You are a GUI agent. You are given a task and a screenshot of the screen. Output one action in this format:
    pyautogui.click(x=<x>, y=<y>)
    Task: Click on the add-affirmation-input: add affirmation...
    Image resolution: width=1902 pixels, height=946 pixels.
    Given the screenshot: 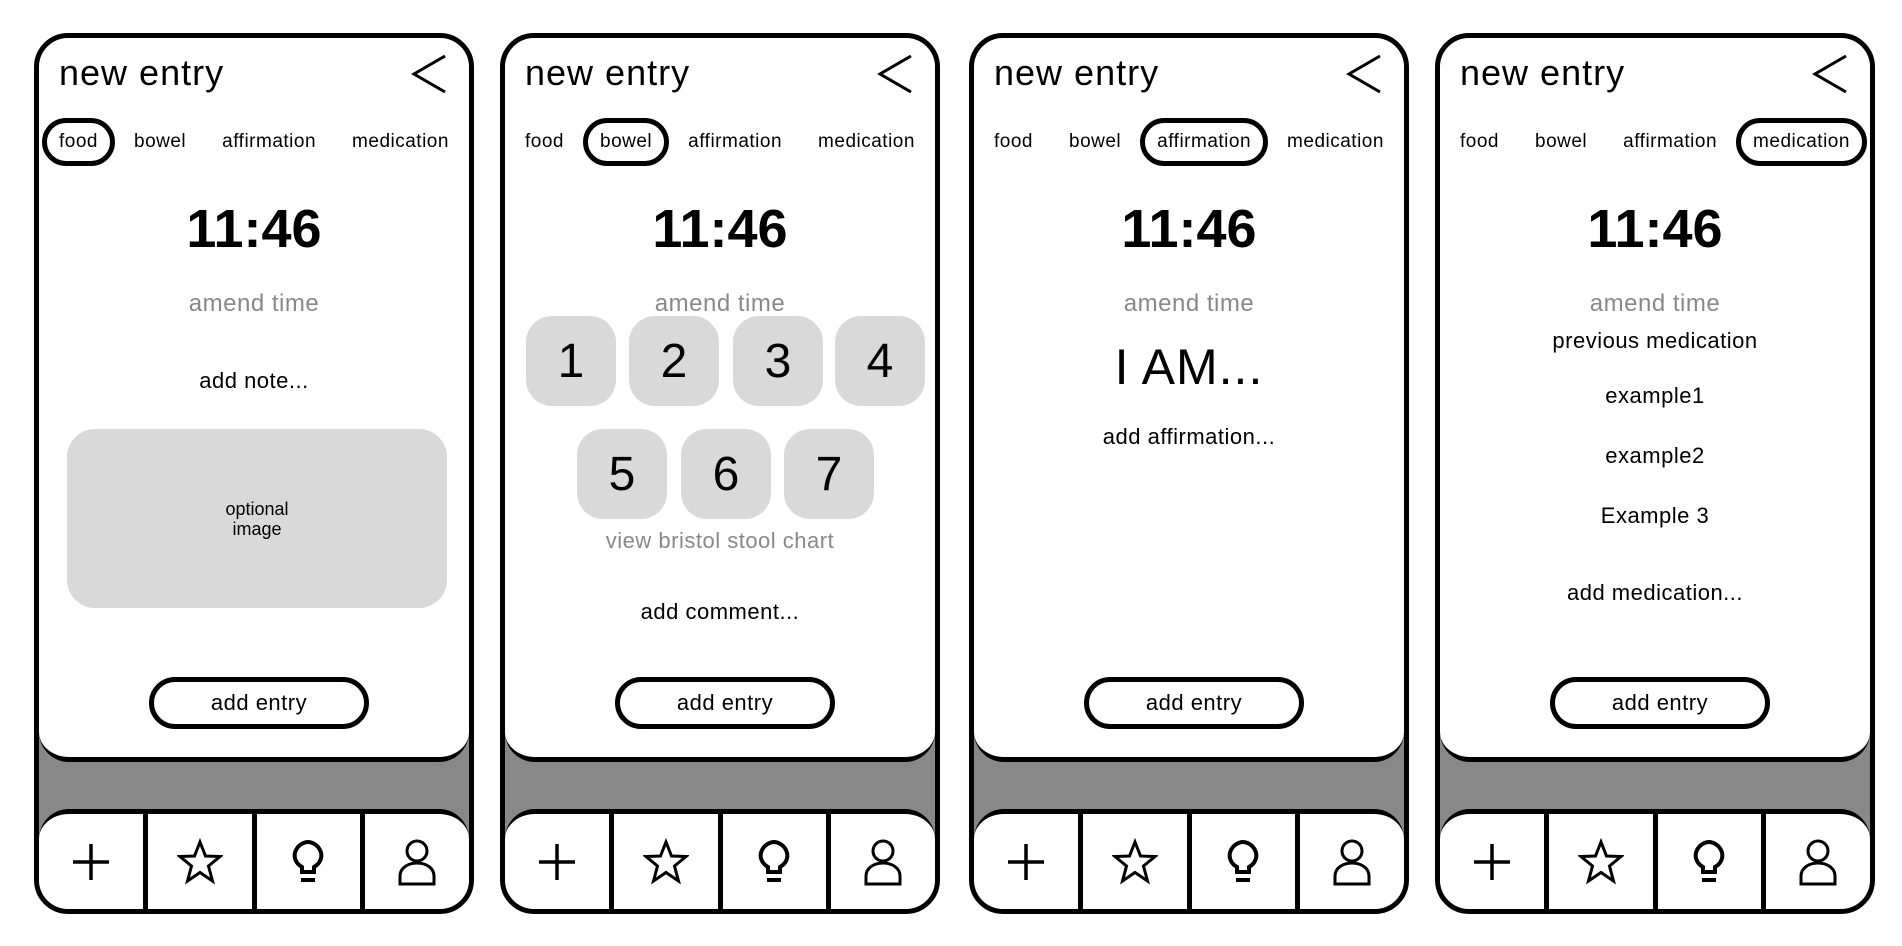 What is the action you would take?
    pyautogui.click(x=1189, y=437)
    